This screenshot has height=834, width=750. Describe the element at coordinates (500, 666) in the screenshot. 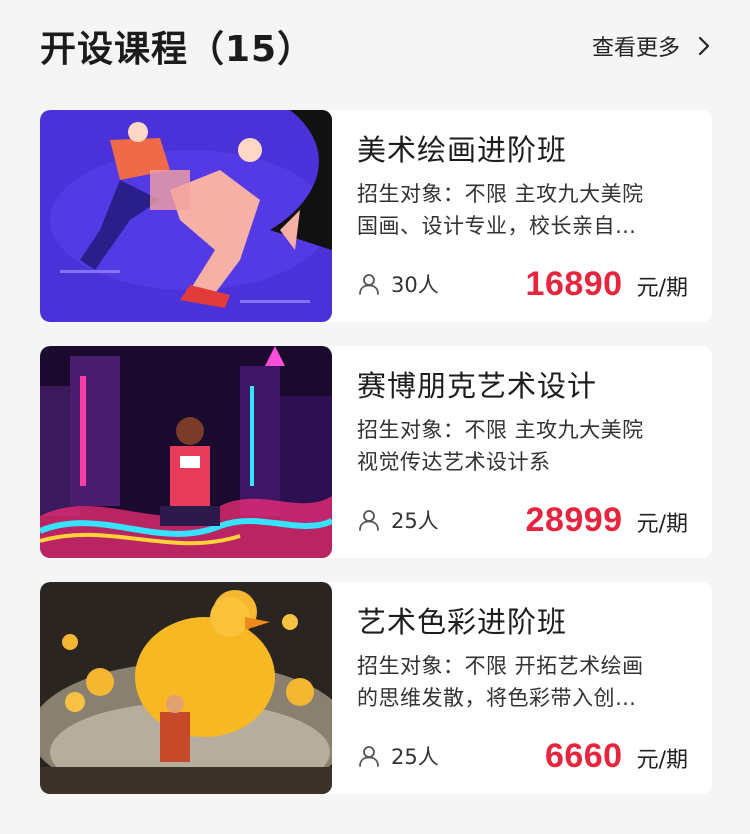

I see `course-description-line: 招生对象：不限 开拓艺术绘画` at that location.